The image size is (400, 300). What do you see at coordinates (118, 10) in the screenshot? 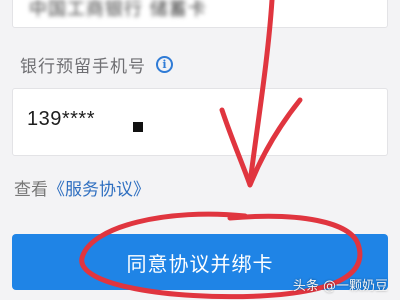
I see `card-type-value: 中国工商银行 储蓄卡` at bounding box center [118, 10].